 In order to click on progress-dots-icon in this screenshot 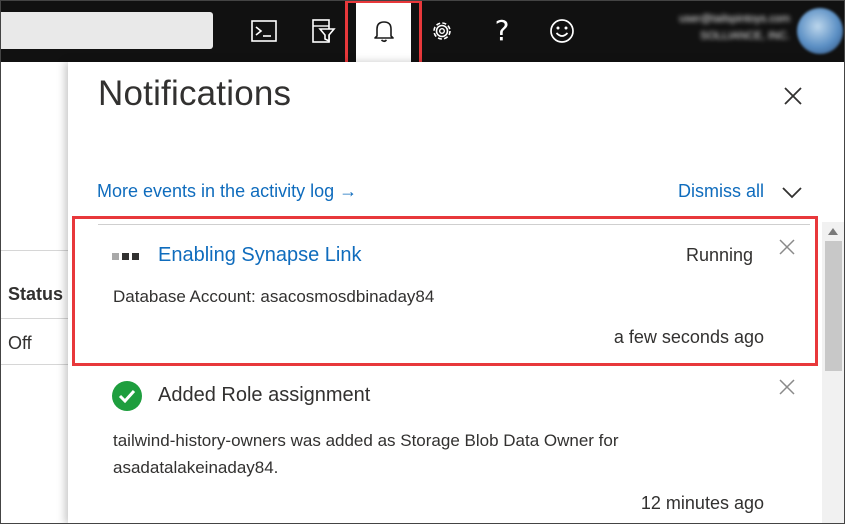, I will do `click(125, 256)`.